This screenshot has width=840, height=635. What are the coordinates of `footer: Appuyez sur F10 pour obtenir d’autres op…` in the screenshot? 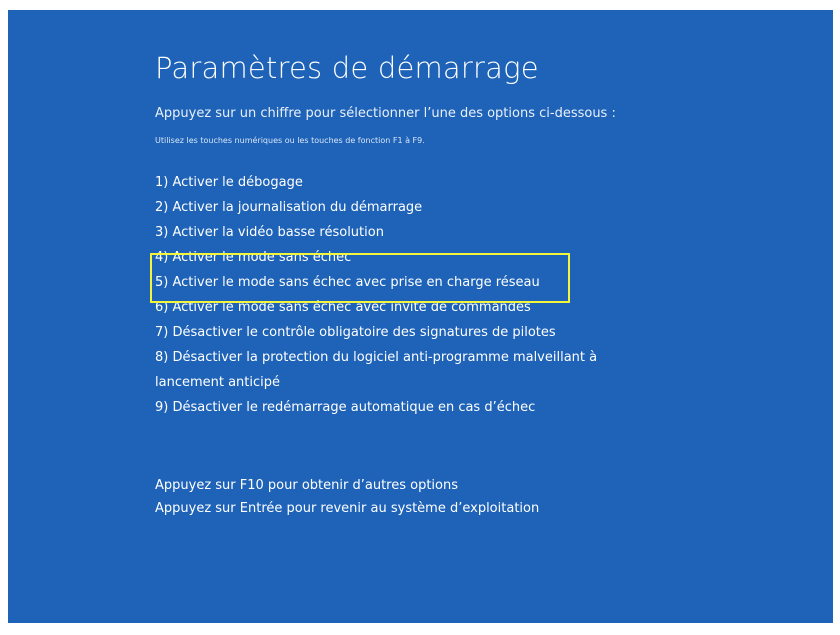 It's located at (395, 497).